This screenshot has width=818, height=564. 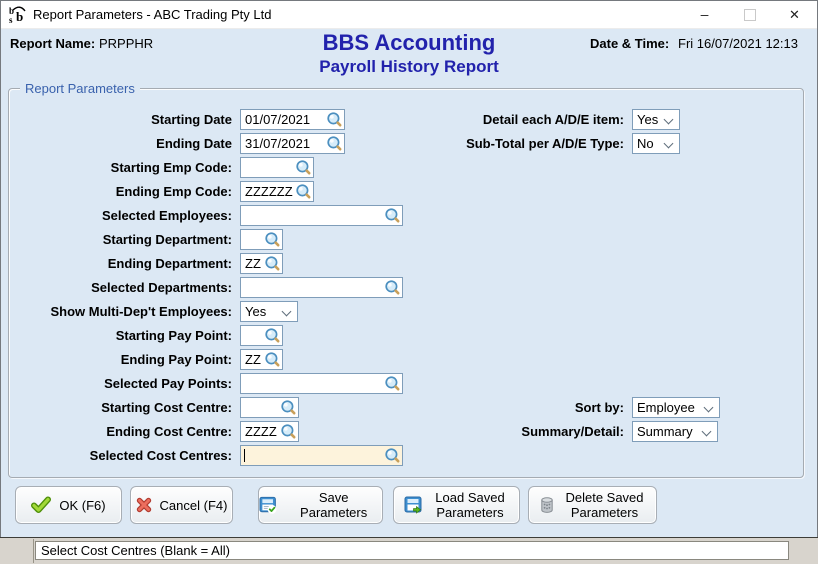 What do you see at coordinates (166, 407) in the screenshot?
I see `field-label: Starting Cost Centre:` at bounding box center [166, 407].